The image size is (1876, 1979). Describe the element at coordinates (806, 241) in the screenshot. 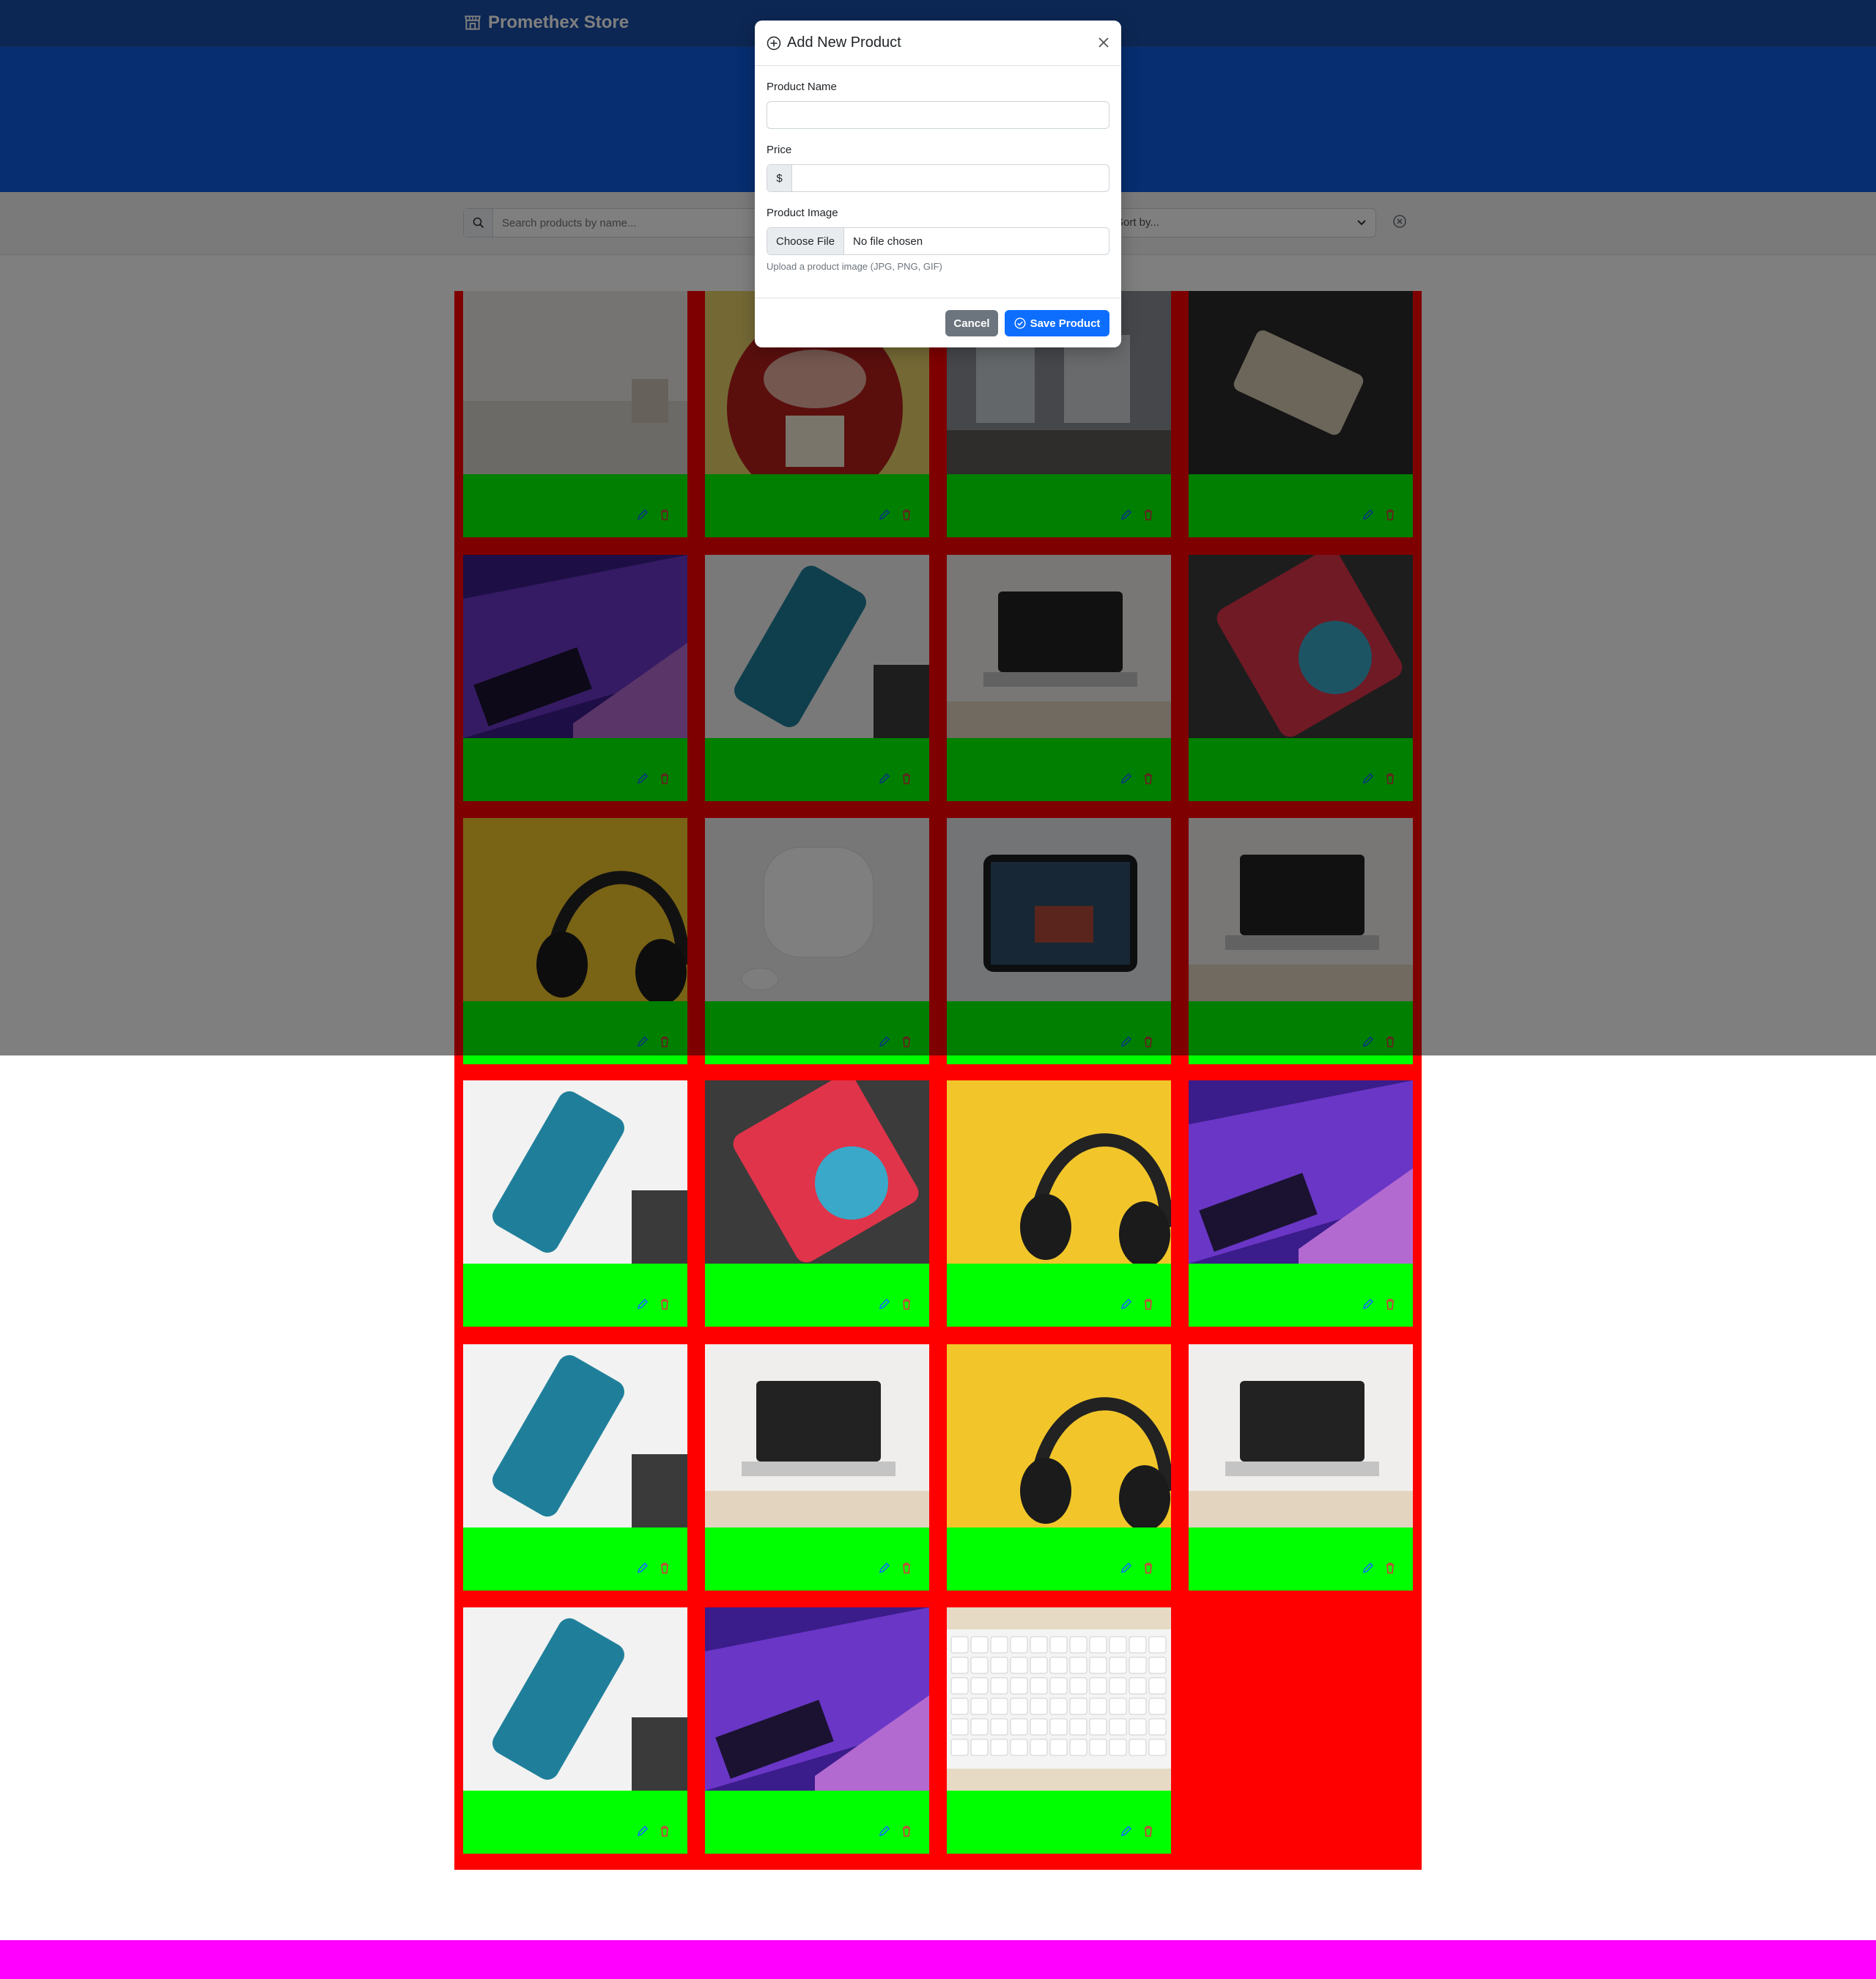

I see `choose-file-button: Choose File` at that location.